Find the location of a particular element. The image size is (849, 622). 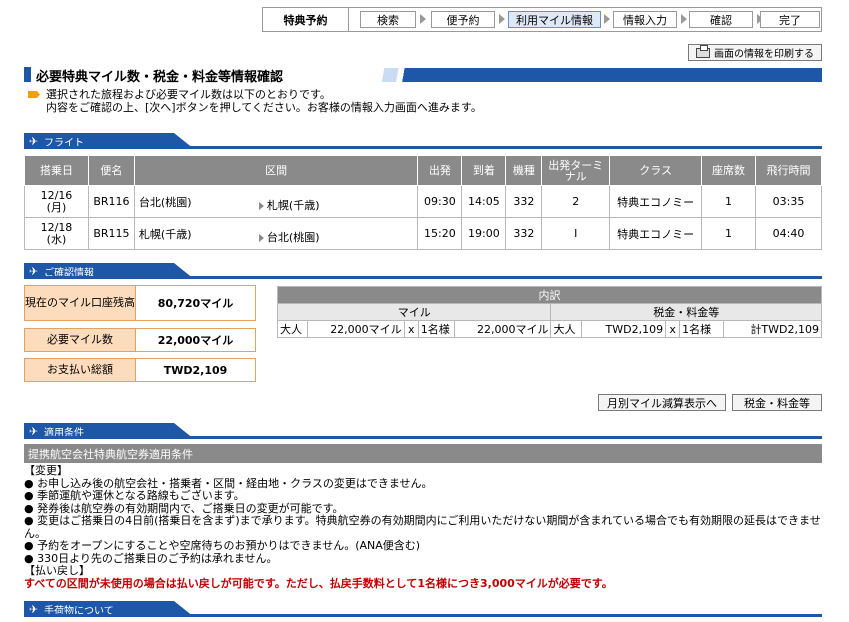

step-mileage-info: 利用マイル情報 is located at coordinates (554, 19).